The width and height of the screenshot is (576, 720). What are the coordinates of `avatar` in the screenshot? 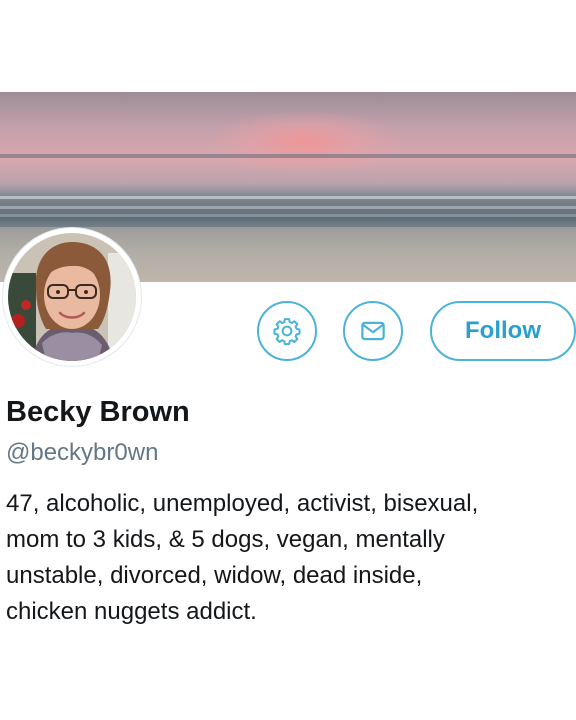 It's located at (72, 297).